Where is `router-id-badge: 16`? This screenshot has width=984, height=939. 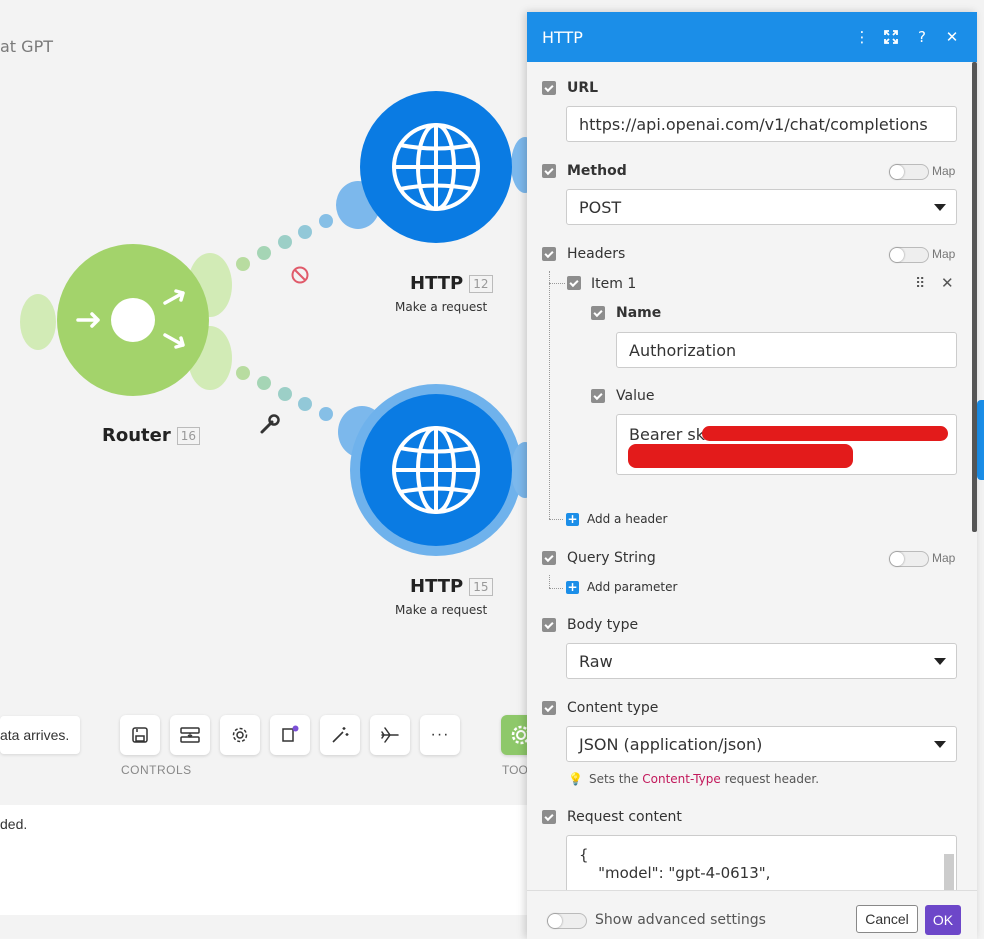
router-id-badge: 16 is located at coordinates (188, 436).